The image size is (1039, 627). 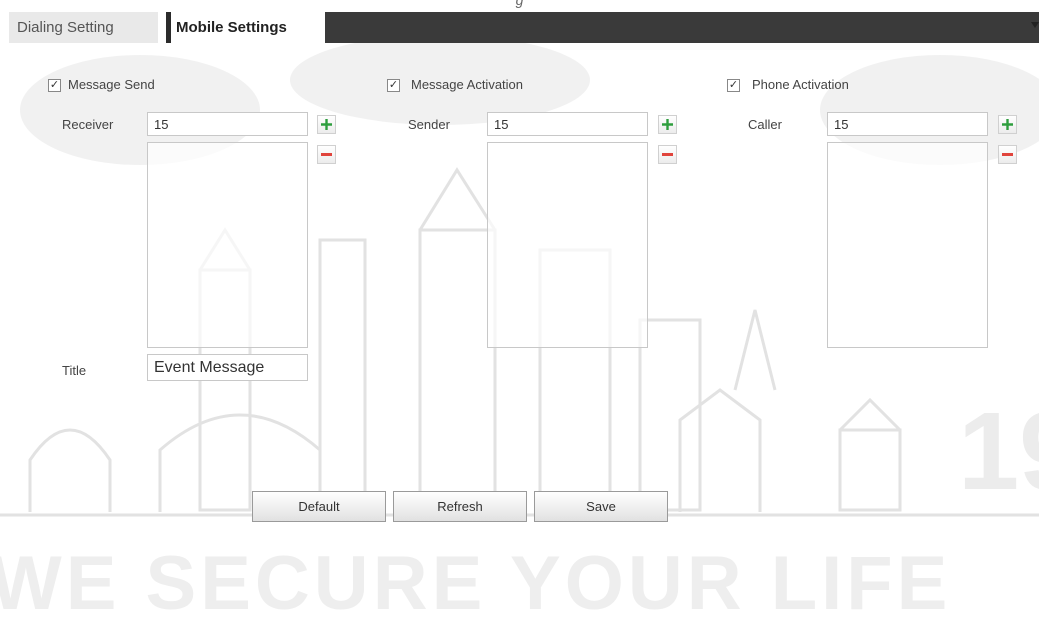 I want to click on window-caption: g, so click(x=519, y=4).